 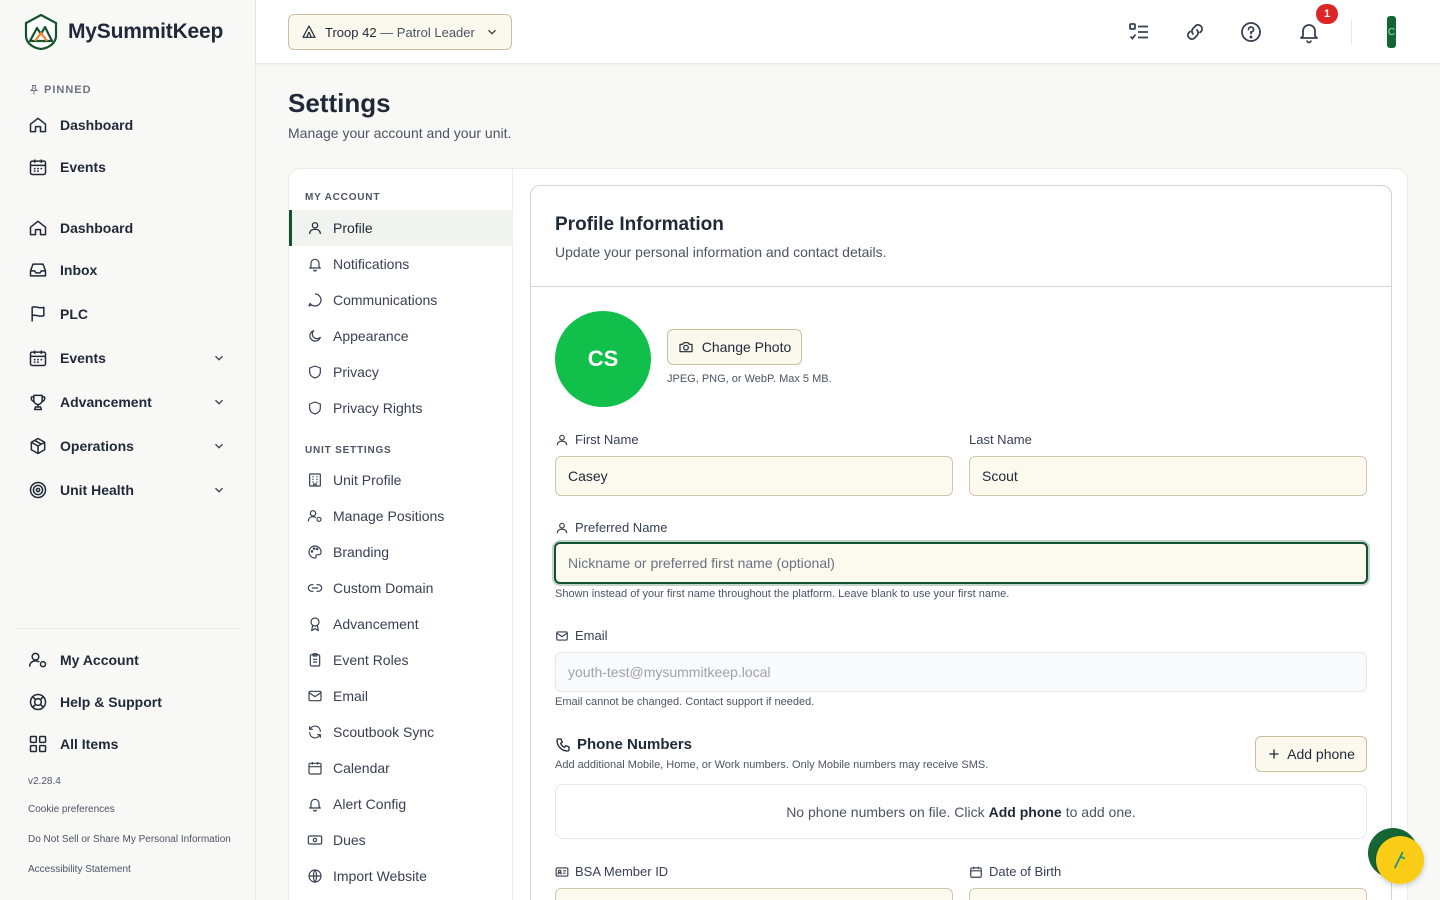 I want to click on tab-branding: Branding, so click(x=401, y=552).